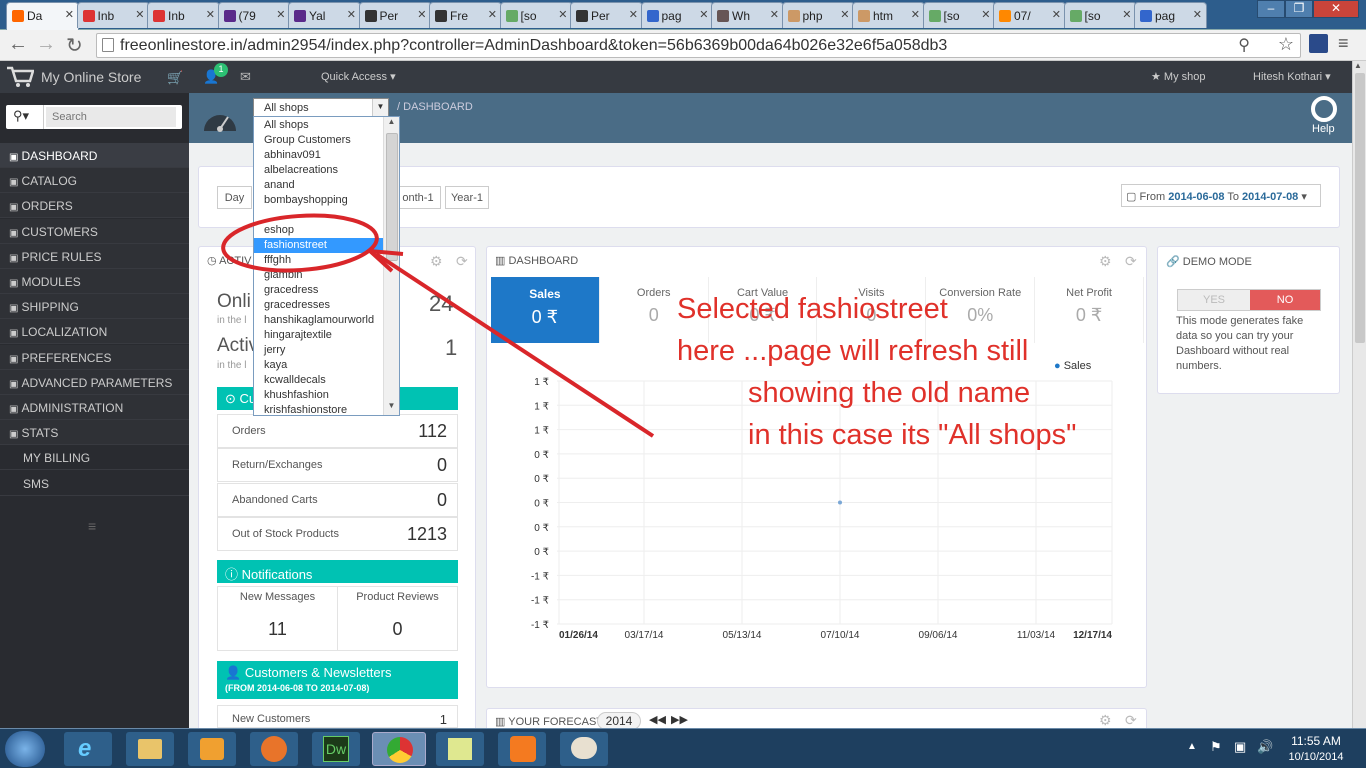 The width and height of the screenshot is (1366, 768). Describe the element at coordinates (1324, 109) in the screenshot. I see `help-icon` at that location.